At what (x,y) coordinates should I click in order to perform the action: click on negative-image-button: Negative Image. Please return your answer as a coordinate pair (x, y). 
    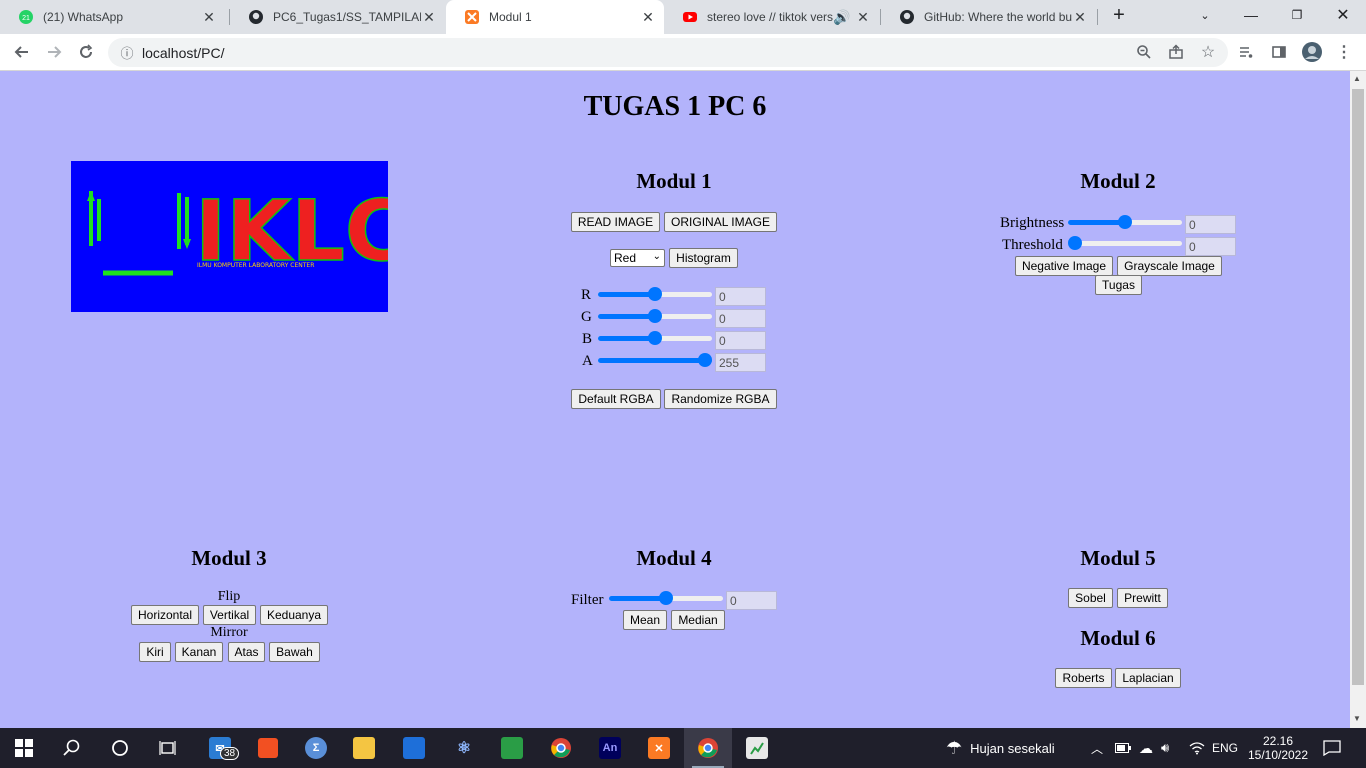
    Looking at the image, I should click on (1064, 266).